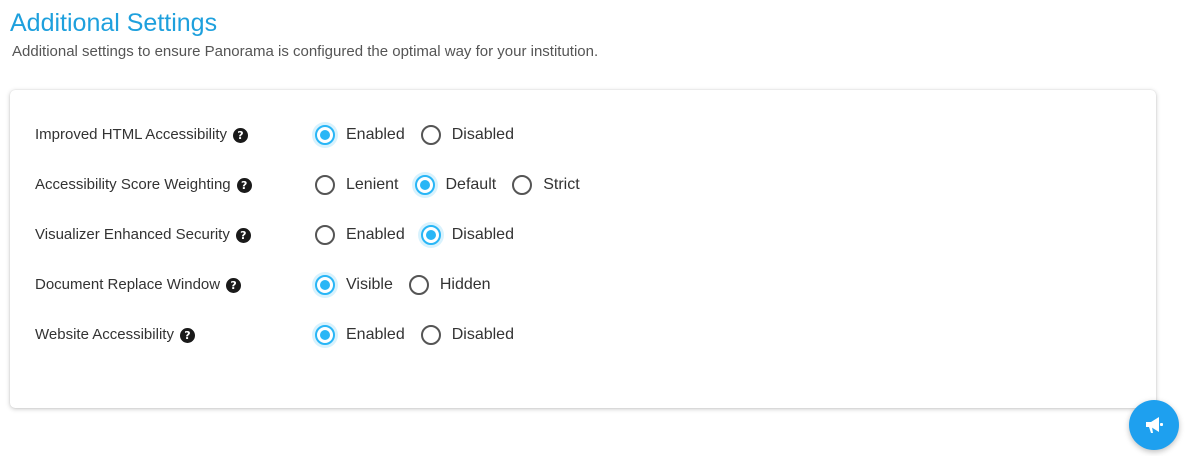  What do you see at coordinates (131, 134) in the screenshot?
I see `setting-label: Improved HTML Accessibility` at bounding box center [131, 134].